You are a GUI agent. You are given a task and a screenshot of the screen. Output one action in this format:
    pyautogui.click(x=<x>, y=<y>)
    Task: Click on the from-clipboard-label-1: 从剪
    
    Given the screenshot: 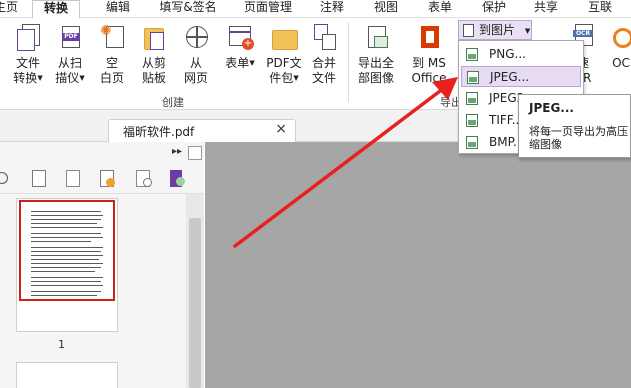 What is the action you would take?
    pyautogui.click(x=153, y=63)
    